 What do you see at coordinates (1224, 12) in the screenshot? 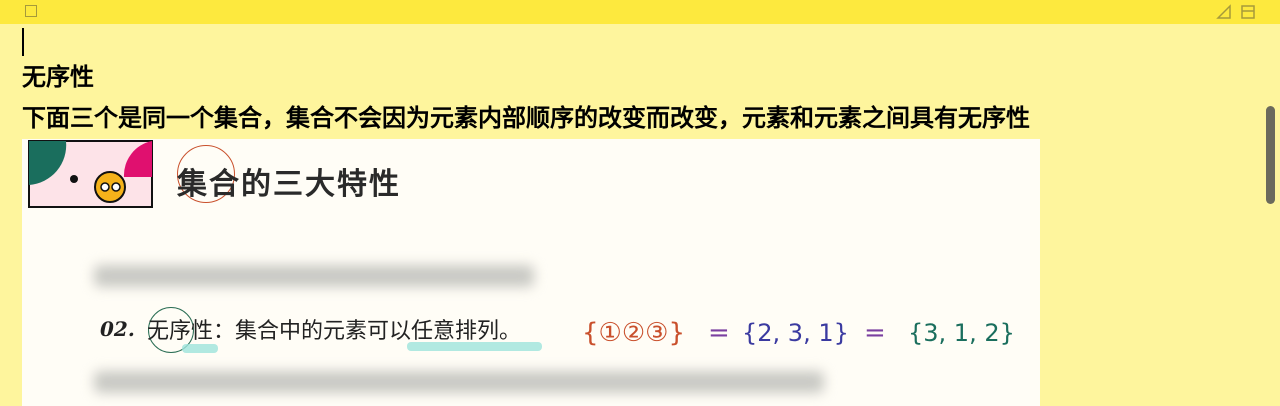
I see `resize-icon` at bounding box center [1224, 12].